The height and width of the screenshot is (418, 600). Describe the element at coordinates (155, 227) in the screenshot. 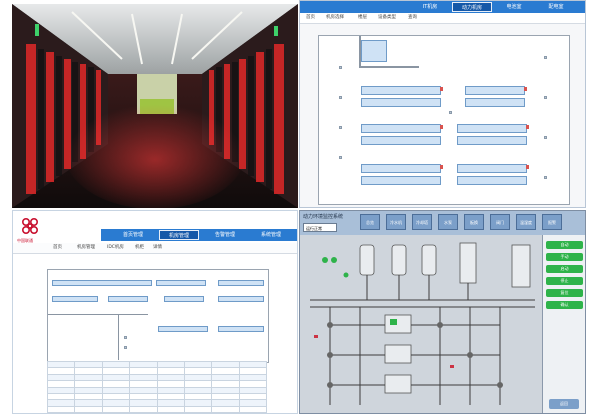

I see `app-header: 中国联通 首页管理 机房管理 告警管理 系统管理` at that location.